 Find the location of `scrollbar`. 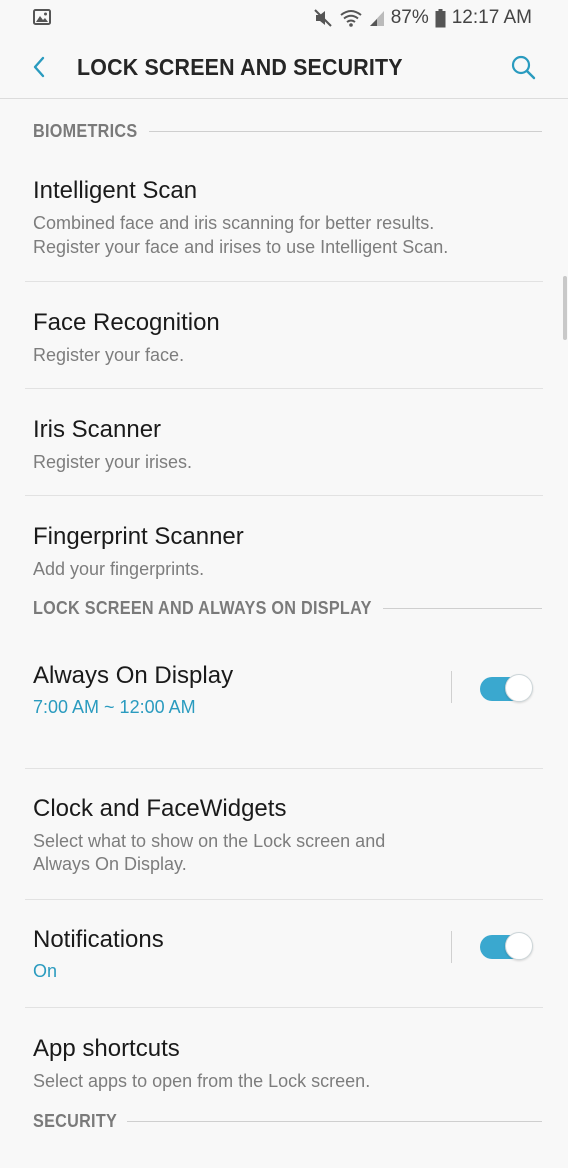

scrollbar is located at coordinates (565, 308).